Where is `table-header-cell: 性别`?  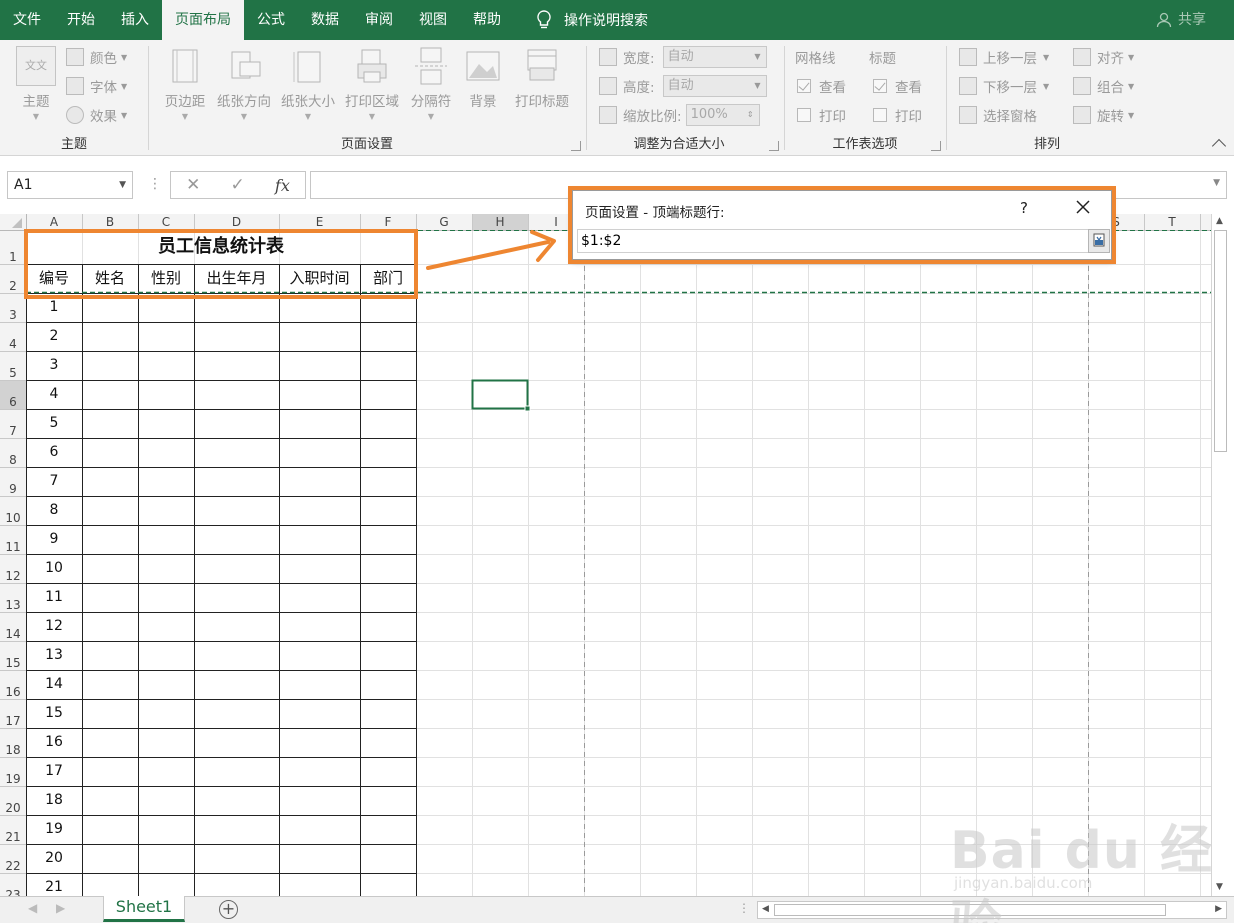 table-header-cell: 性别 is located at coordinates (165, 278).